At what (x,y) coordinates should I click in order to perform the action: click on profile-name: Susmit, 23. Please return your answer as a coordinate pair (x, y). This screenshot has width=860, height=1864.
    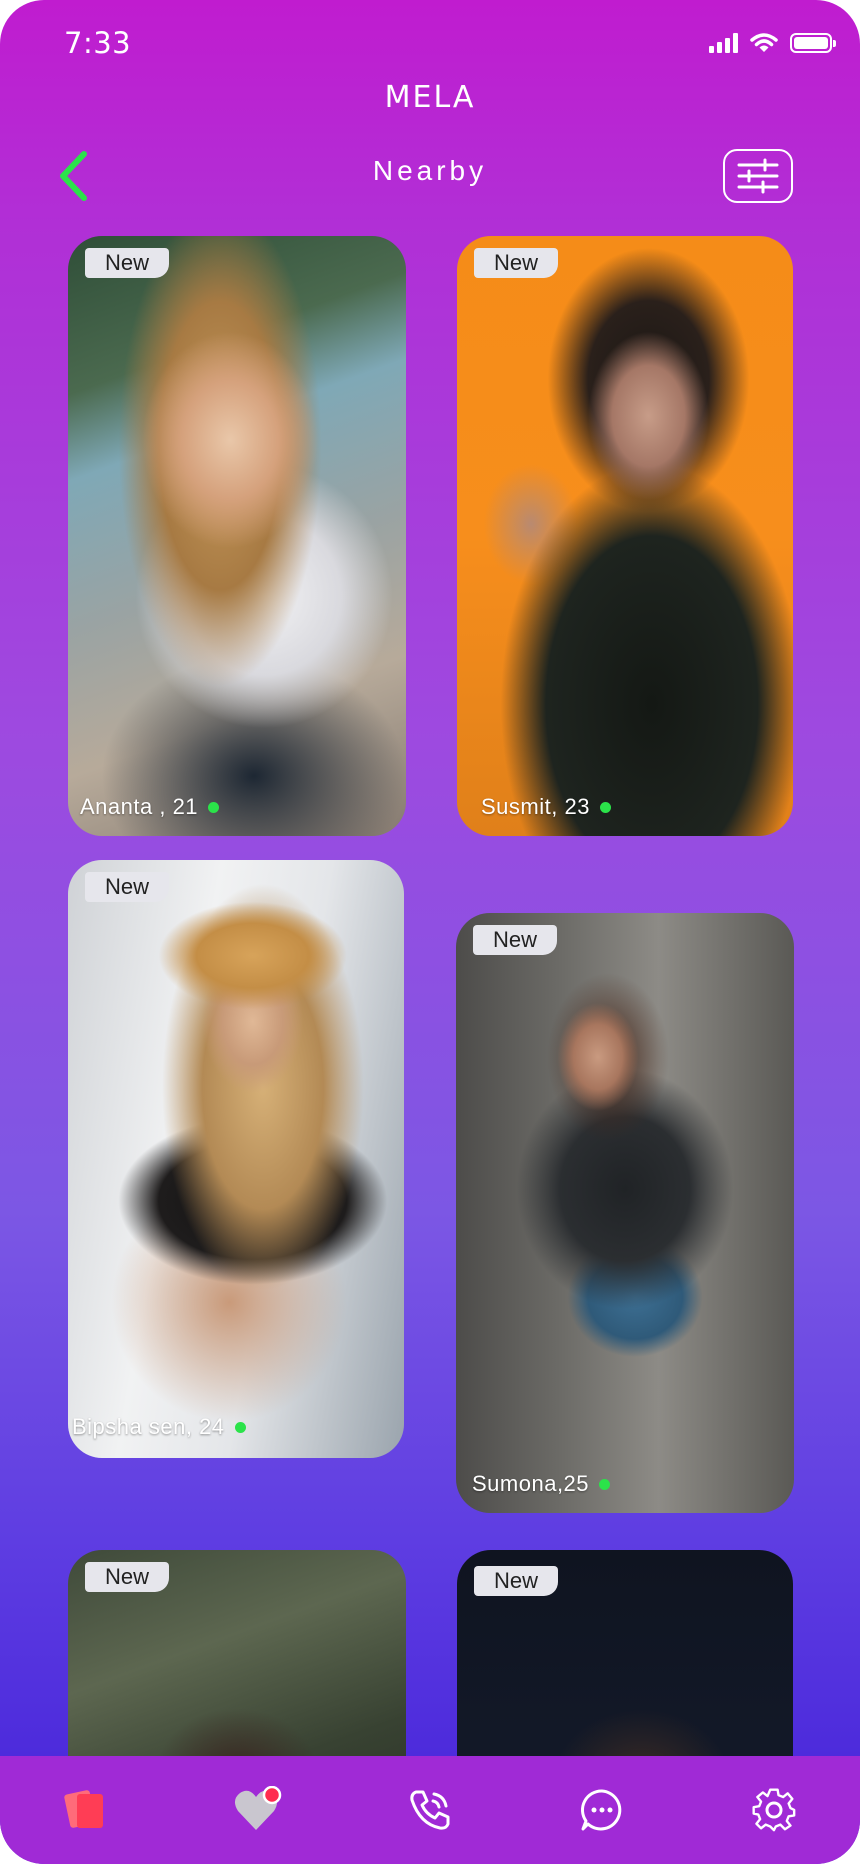
    Looking at the image, I should click on (546, 807).